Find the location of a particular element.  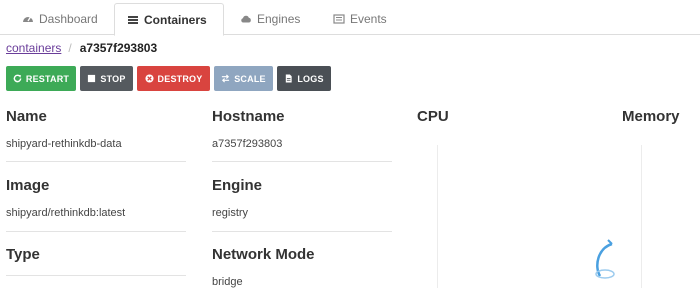

destroy-label: DESTROY is located at coordinates (180, 78).